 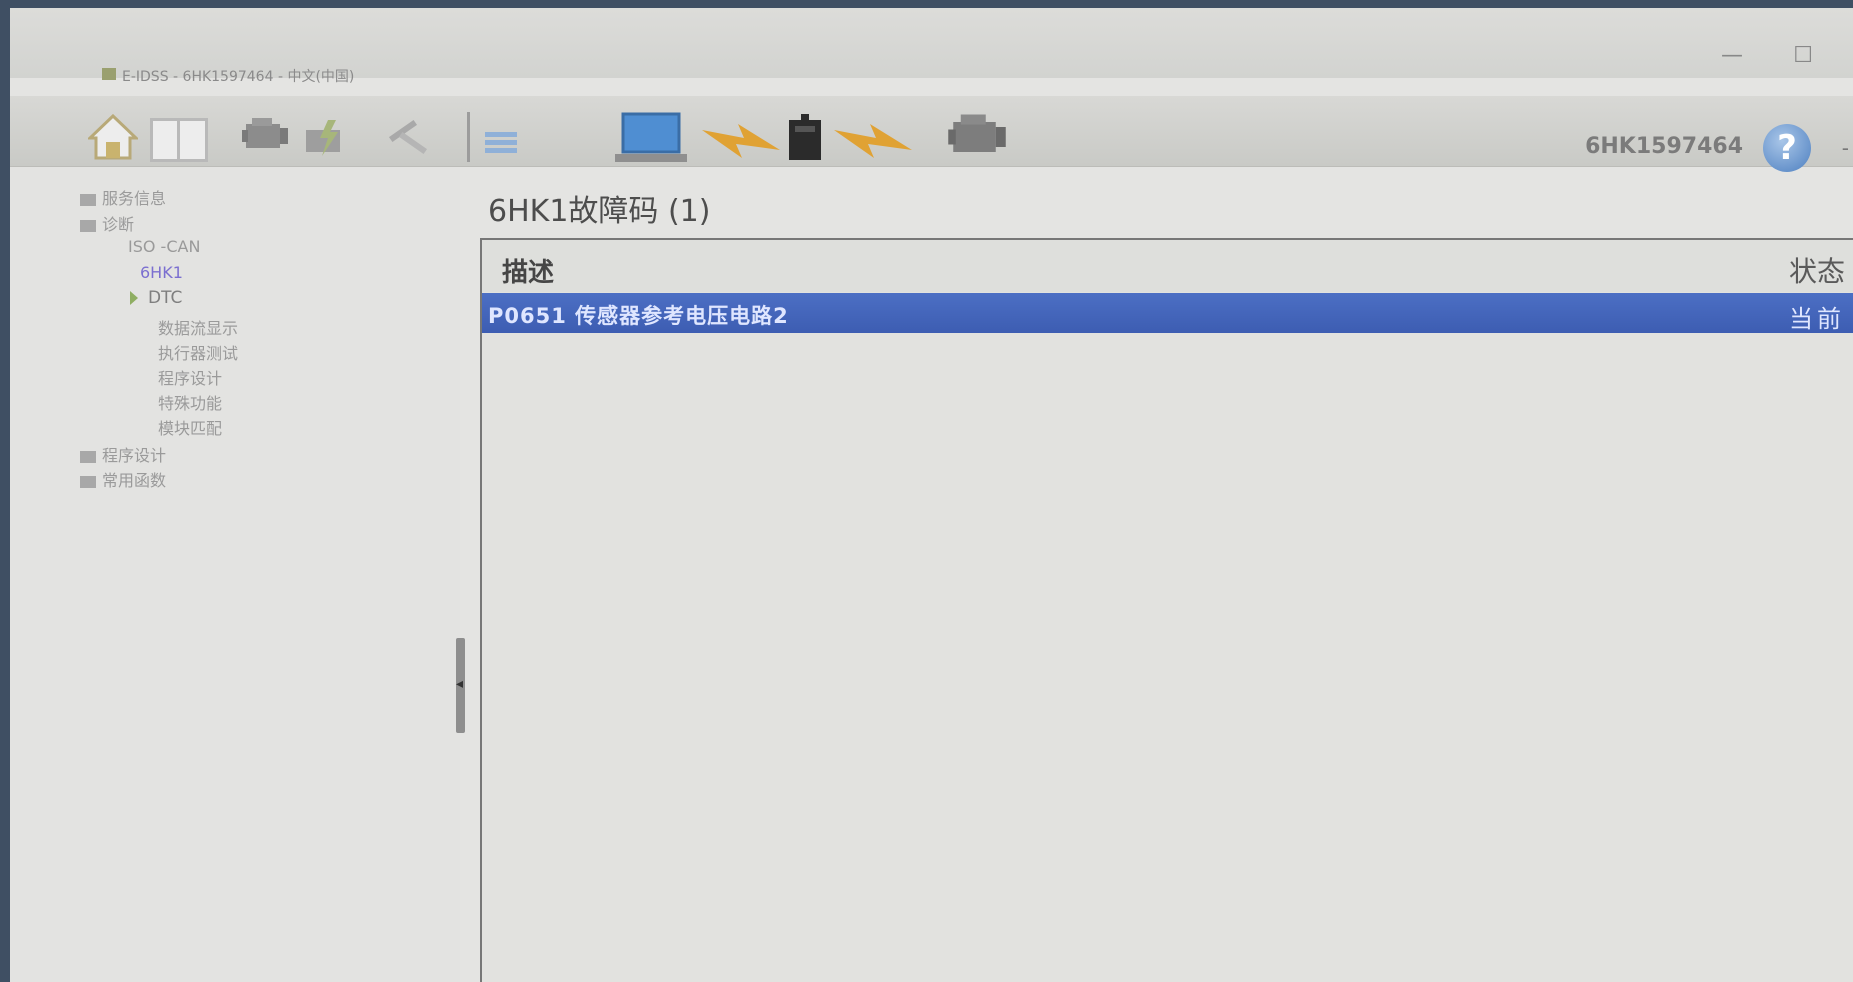 What do you see at coordinates (1732, 55) in the screenshot?
I see `minimize-button: —` at bounding box center [1732, 55].